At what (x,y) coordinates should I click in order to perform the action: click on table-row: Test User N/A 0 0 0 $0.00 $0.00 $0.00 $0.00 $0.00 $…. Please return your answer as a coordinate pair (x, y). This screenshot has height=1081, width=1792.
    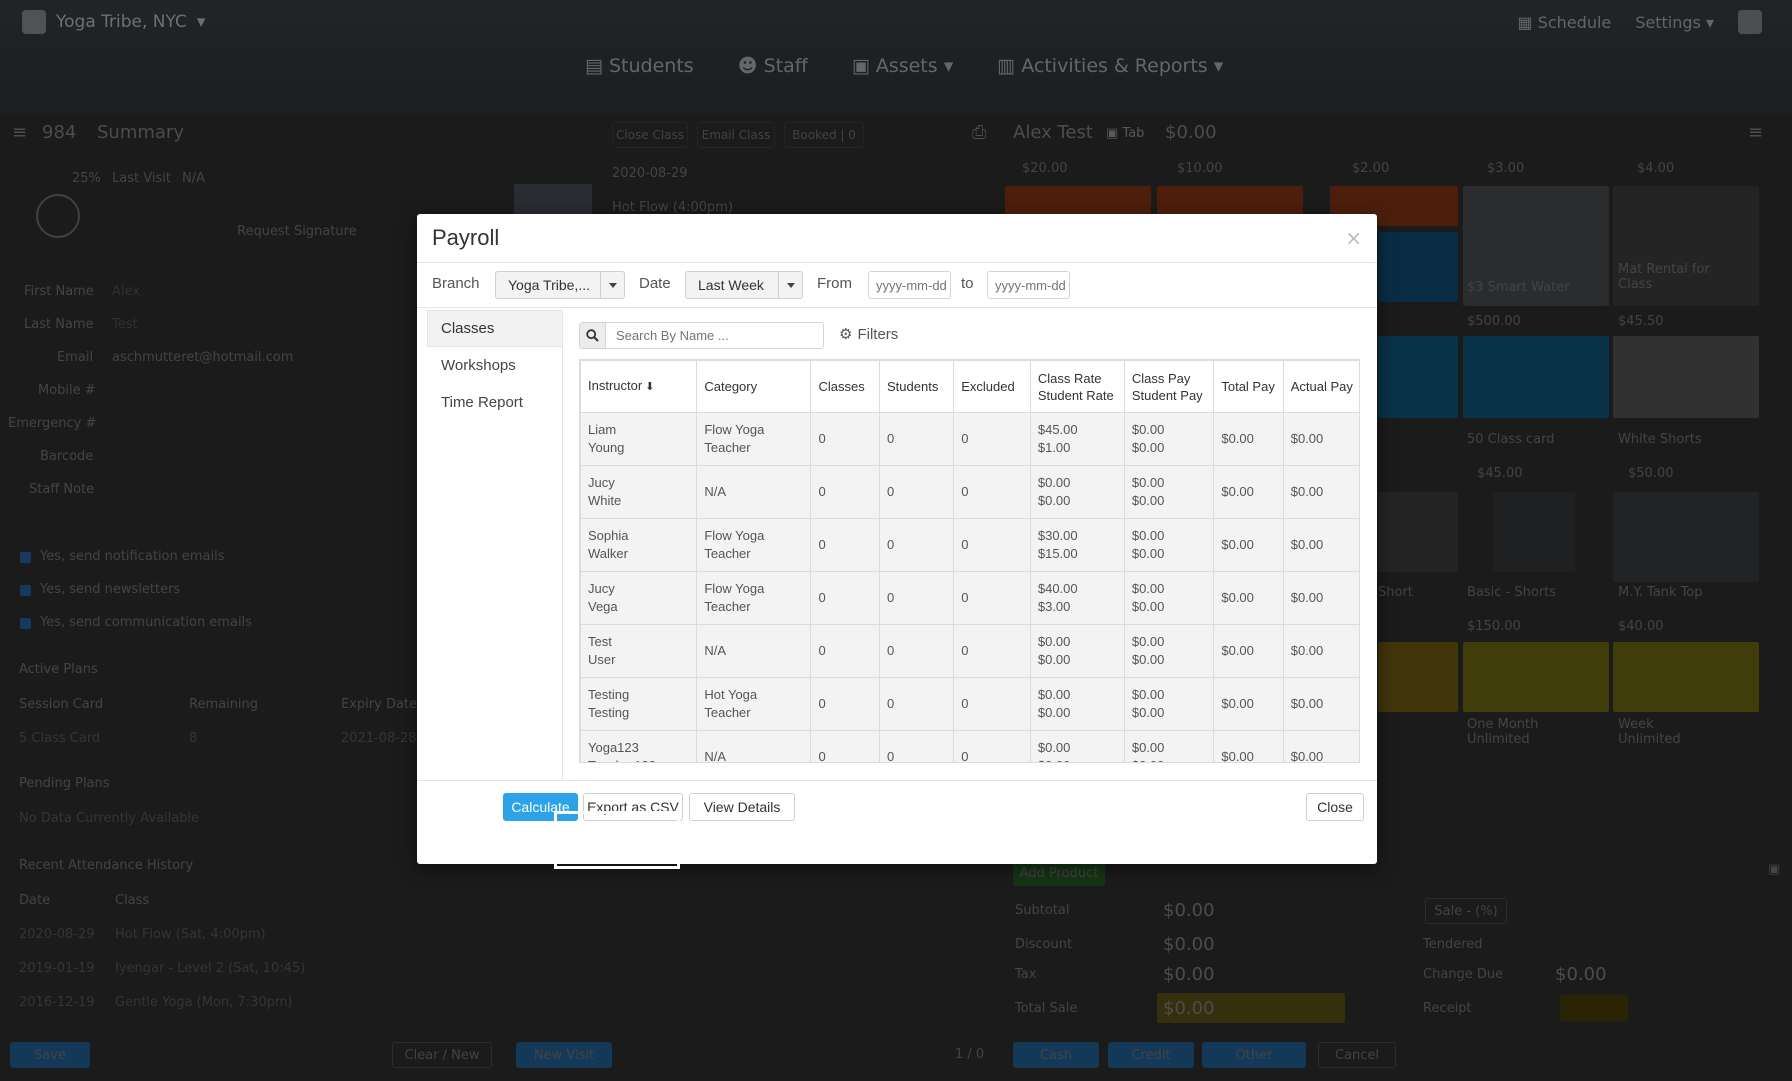
    Looking at the image, I should click on (969, 651).